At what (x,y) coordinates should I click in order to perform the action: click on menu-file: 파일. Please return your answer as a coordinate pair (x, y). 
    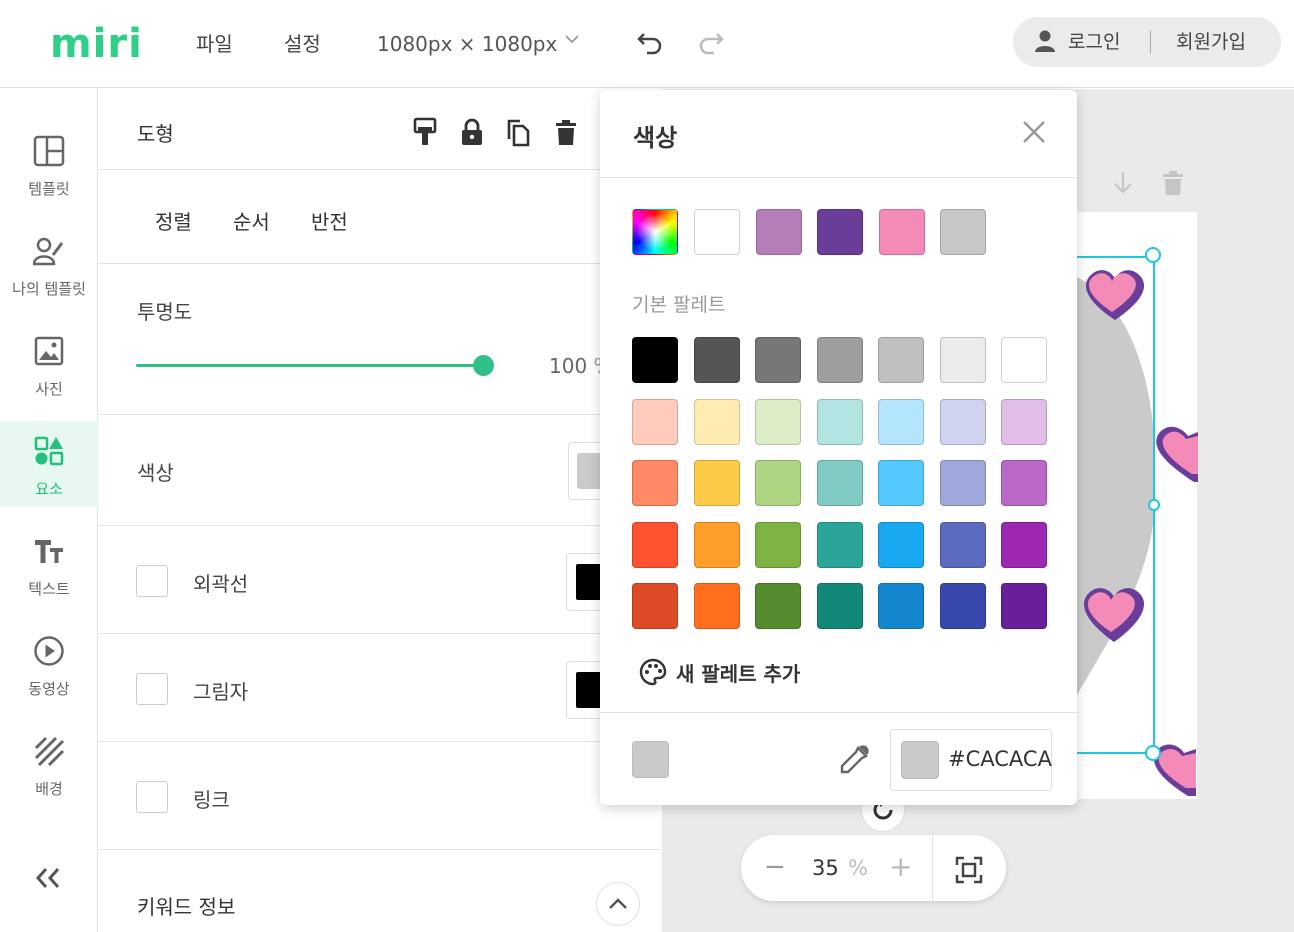
    Looking at the image, I should click on (214, 44).